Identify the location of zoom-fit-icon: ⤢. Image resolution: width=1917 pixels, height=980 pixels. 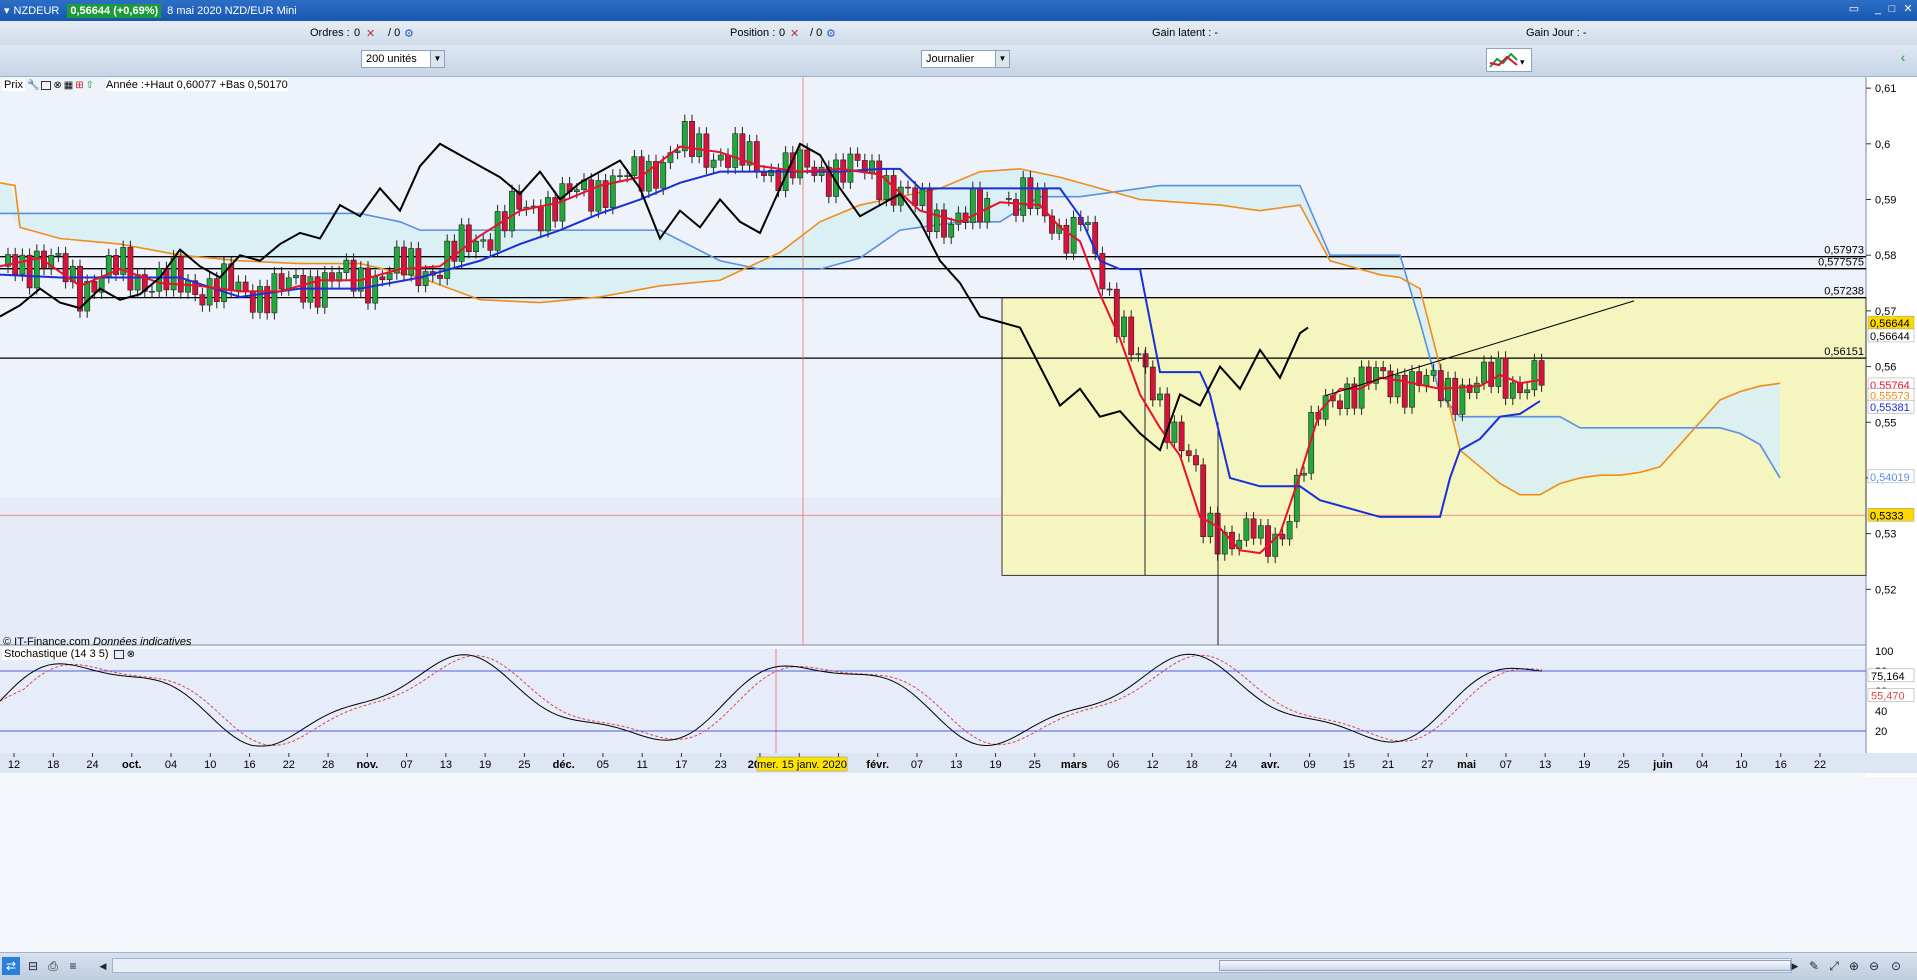
(1834, 966).